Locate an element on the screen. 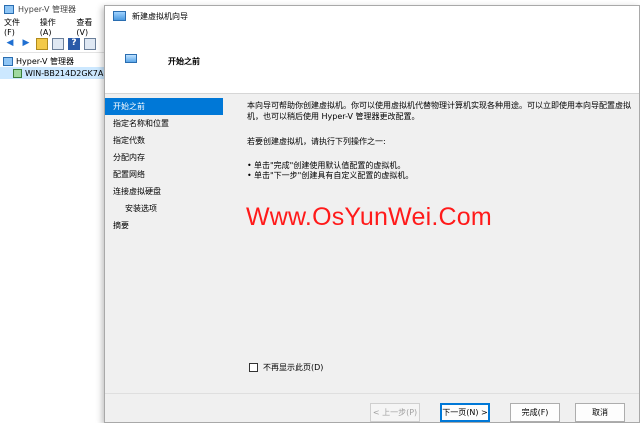  folder-icon is located at coordinates (42, 43).